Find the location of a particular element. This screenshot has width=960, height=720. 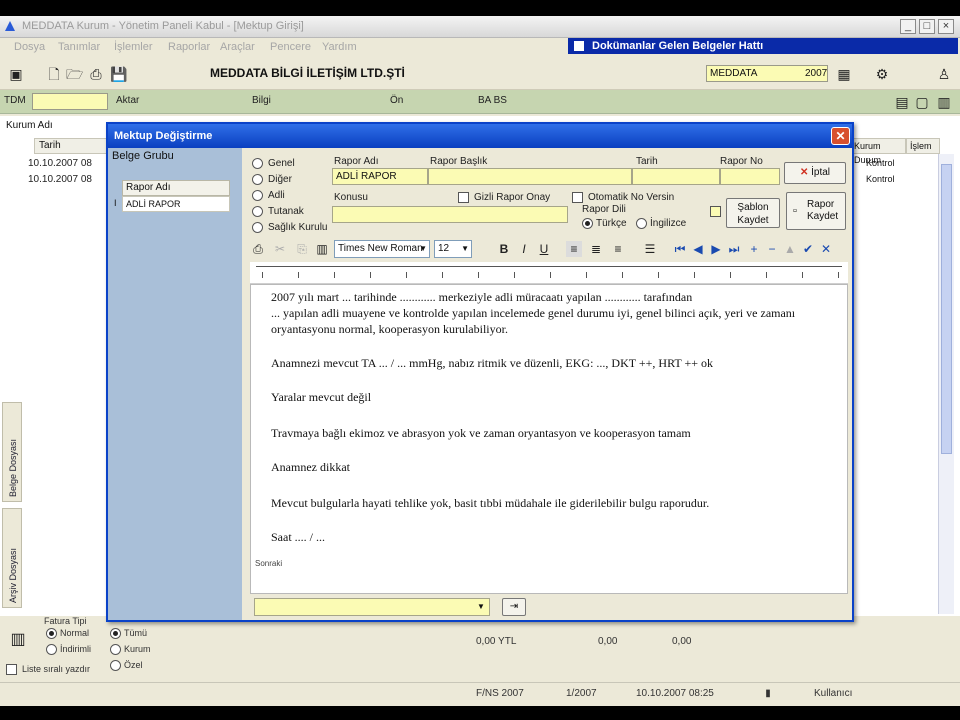

report-title-field is located at coordinates (530, 176).